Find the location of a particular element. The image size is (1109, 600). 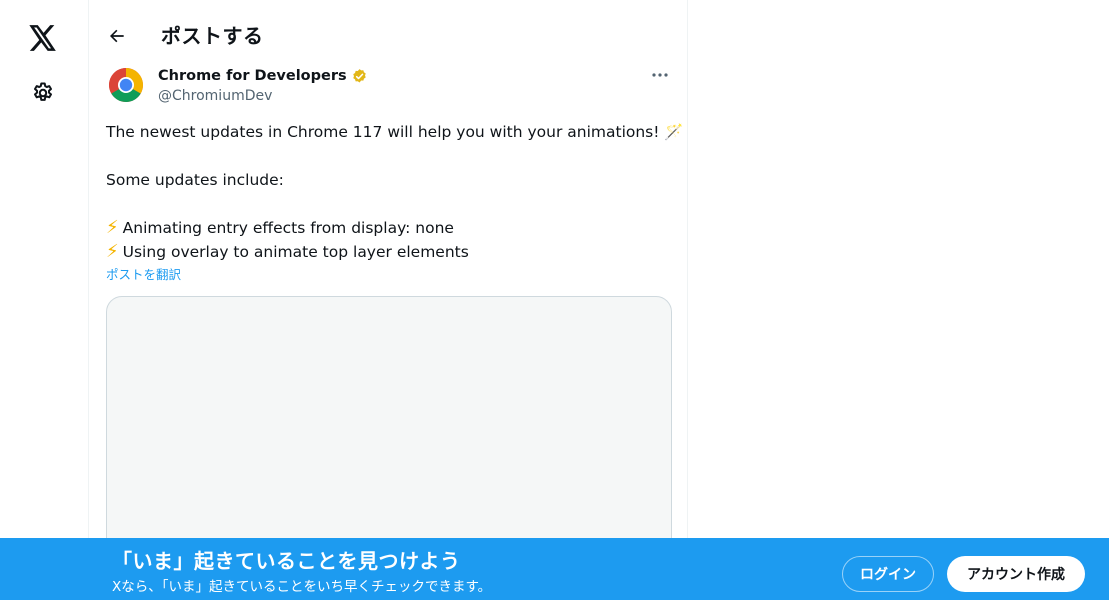

settings-button is located at coordinates (43, 93).